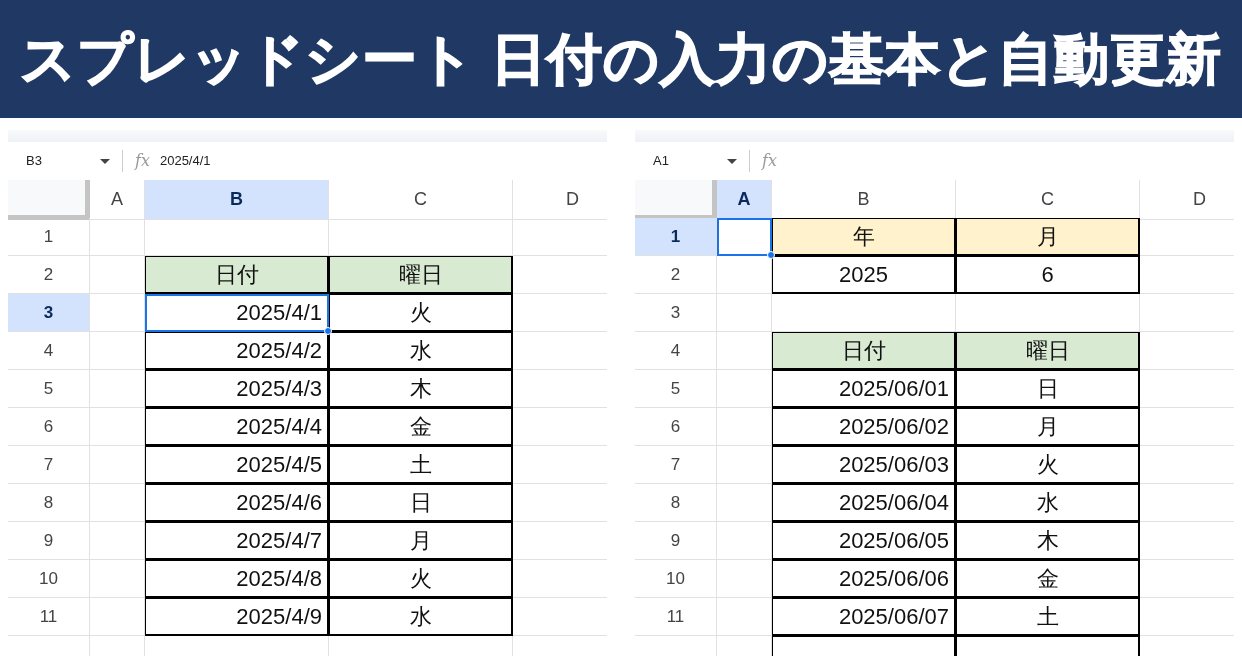 This screenshot has width=1242, height=664. What do you see at coordinates (621, 59) in the screenshot?
I see `title-banner-text: スプレッドシート 日付の入力の基本と自動更新` at bounding box center [621, 59].